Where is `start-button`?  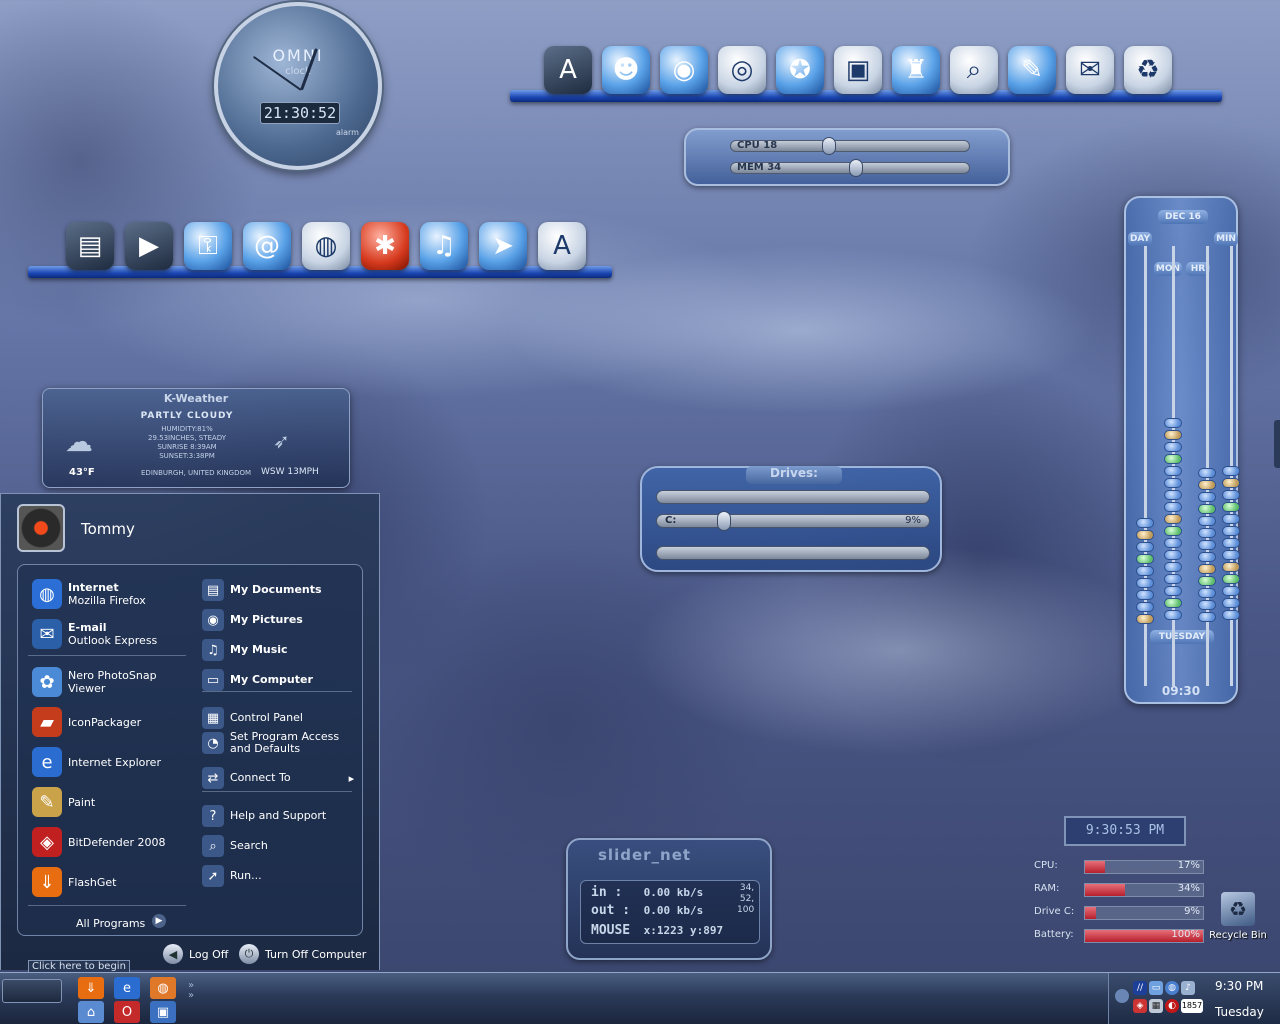 start-button is located at coordinates (32, 991).